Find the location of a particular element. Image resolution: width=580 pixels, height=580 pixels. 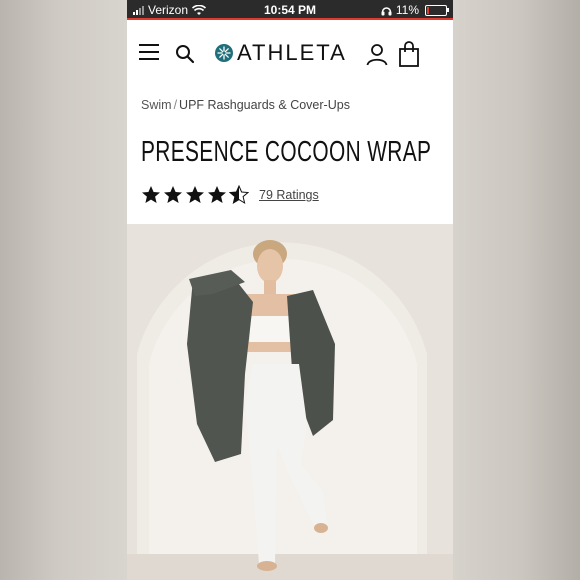

brand-logo: ATHLETA is located at coordinates (281, 53).